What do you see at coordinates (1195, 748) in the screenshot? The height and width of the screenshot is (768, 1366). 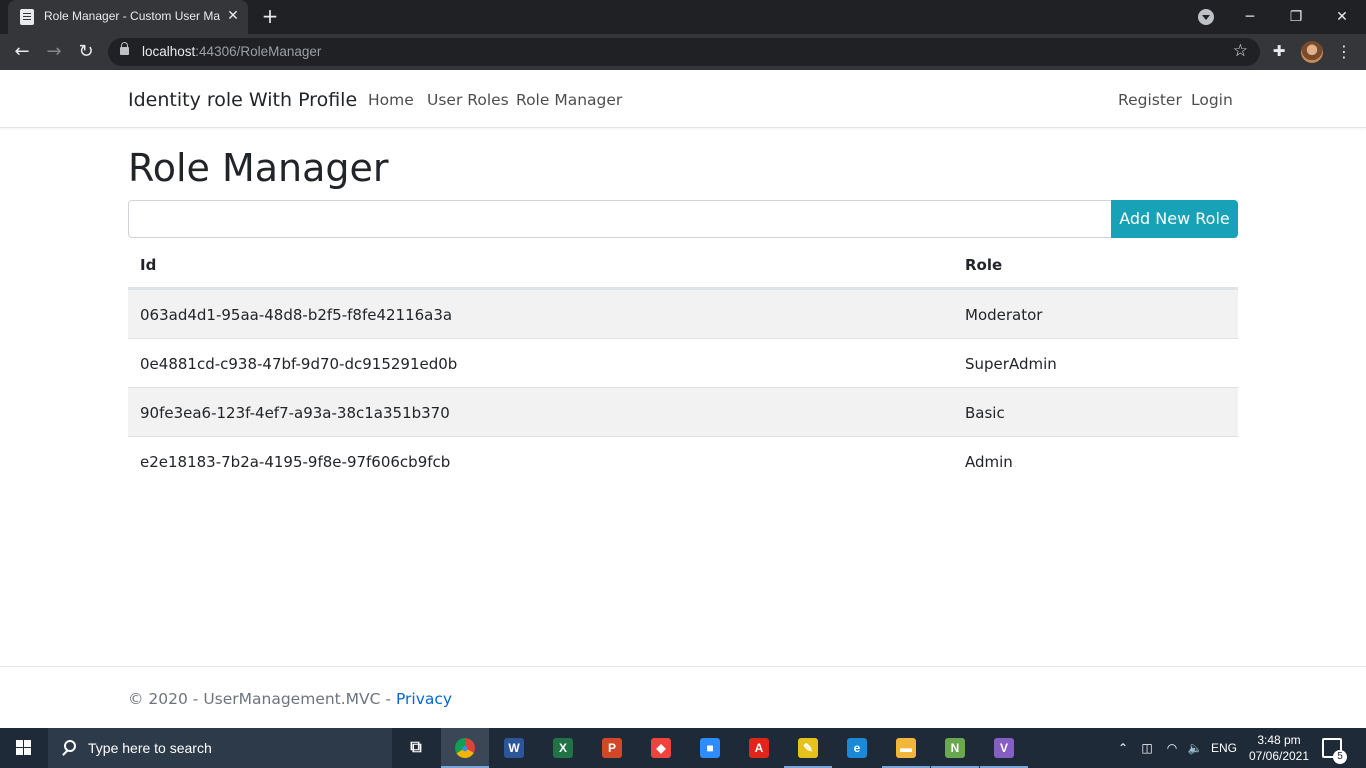 I see `volume-icon: 🔈` at bounding box center [1195, 748].